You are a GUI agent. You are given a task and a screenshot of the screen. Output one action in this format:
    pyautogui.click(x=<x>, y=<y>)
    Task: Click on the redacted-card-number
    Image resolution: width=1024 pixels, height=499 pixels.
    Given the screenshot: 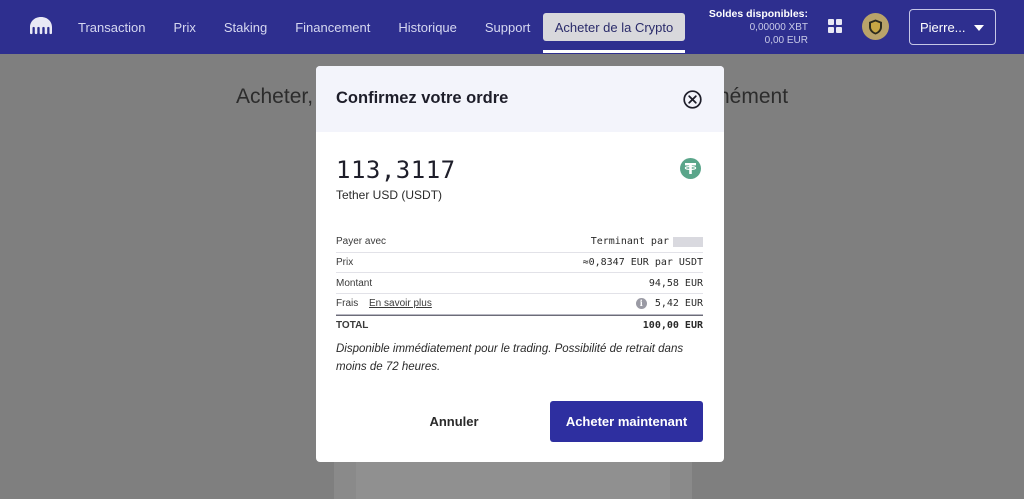 What is the action you would take?
    pyautogui.click(x=688, y=241)
    